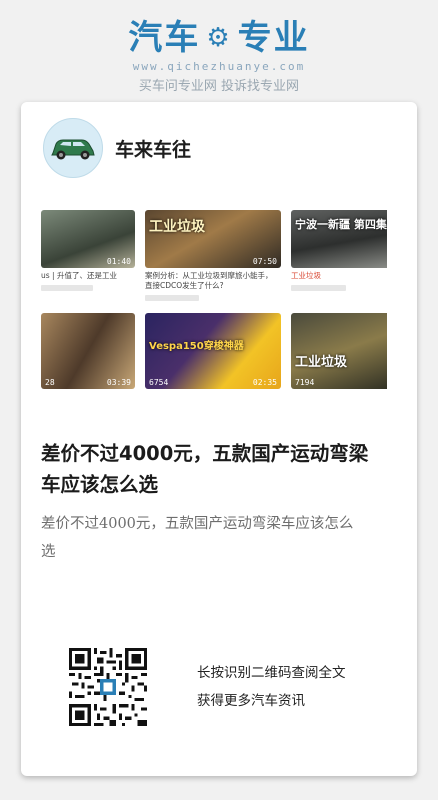 The width and height of the screenshot is (438, 800). I want to click on thumb-image: 01:40, so click(88, 239).